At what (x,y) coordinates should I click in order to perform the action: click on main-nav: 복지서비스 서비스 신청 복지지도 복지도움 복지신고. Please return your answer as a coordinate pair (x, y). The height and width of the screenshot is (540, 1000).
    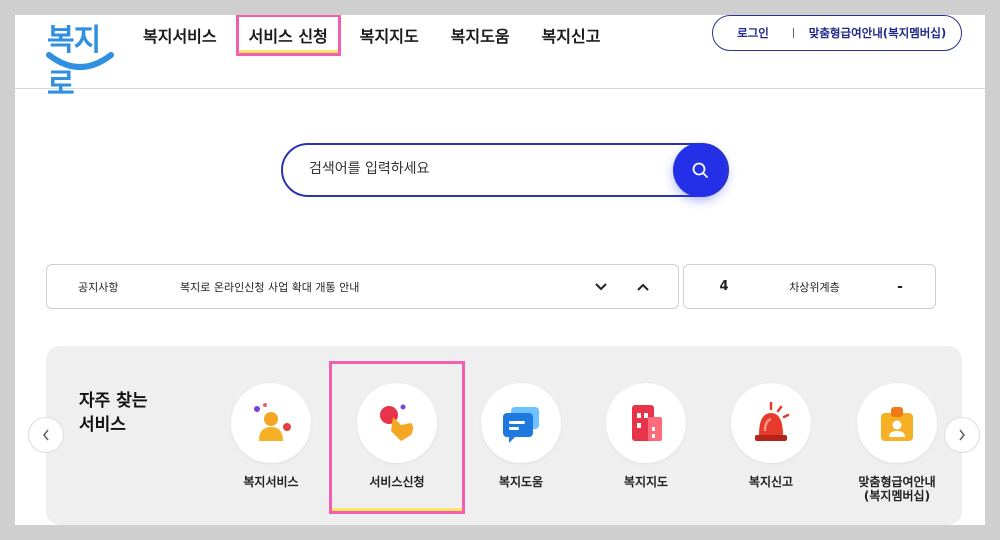
    Looking at the image, I should click on (387, 35).